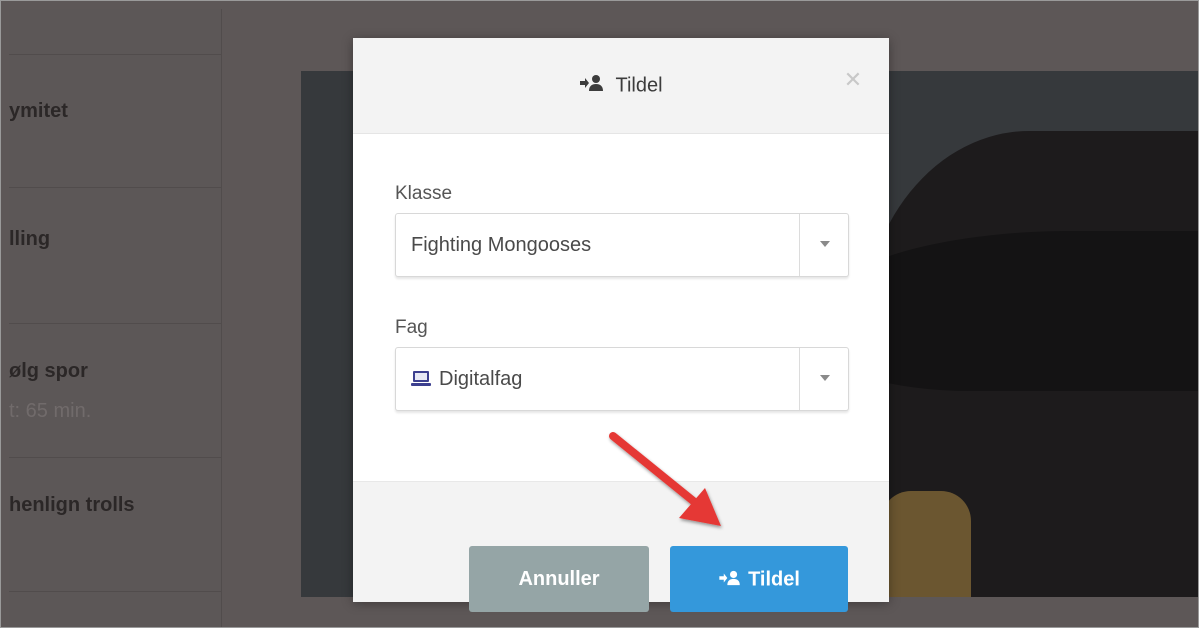 This screenshot has height=628, width=1199. I want to click on laptop-icon, so click(421, 382).